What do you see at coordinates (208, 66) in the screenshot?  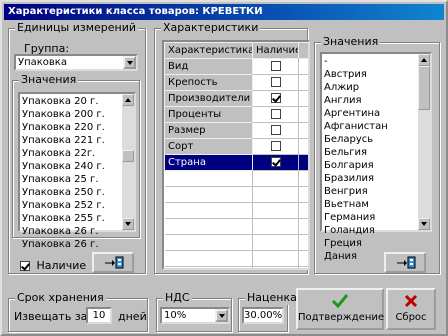 I see `characteristic-name: Вид` at bounding box center [208, 66].